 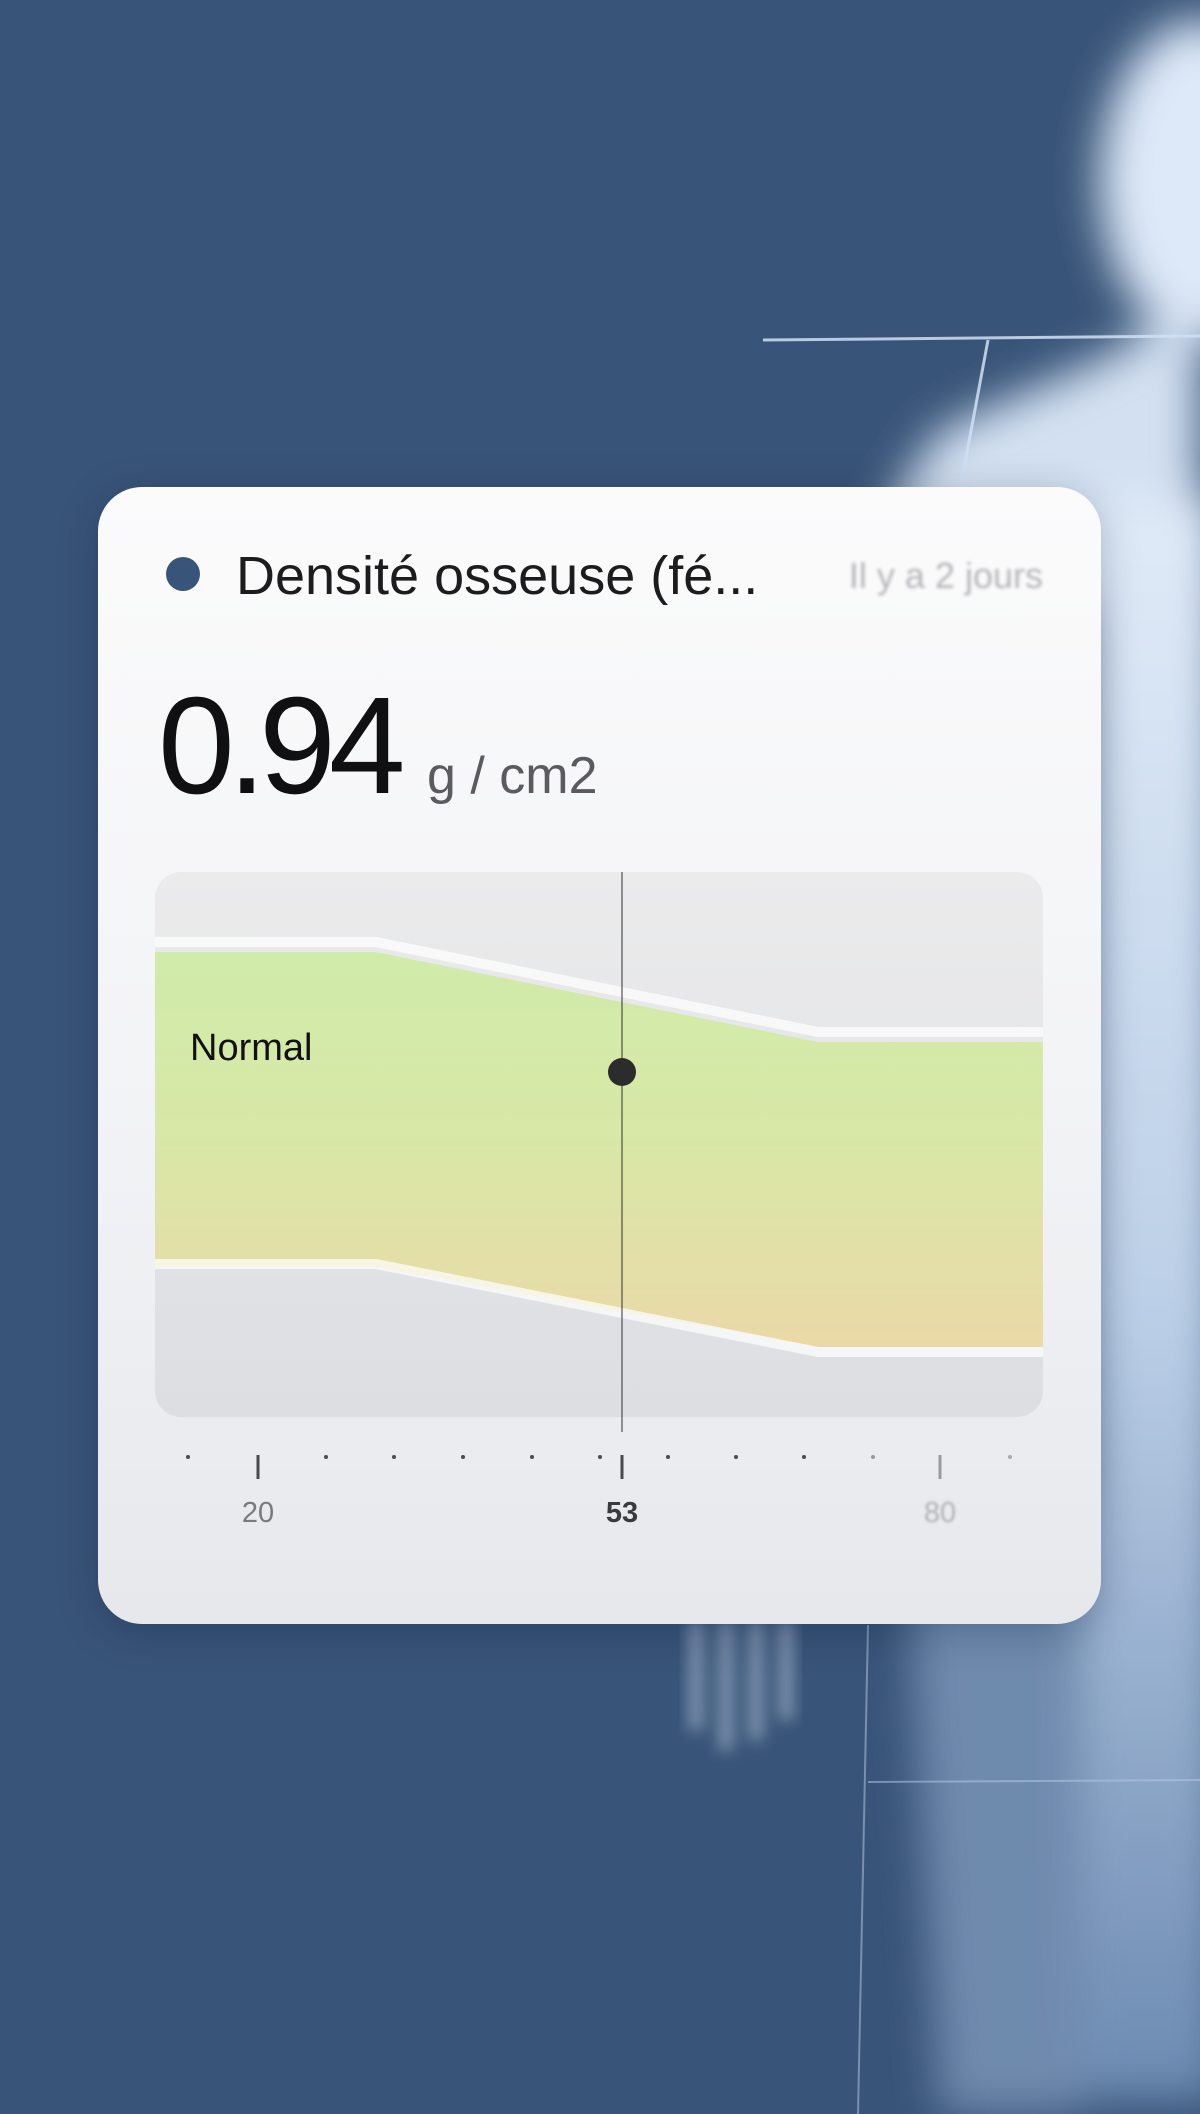 I want to click on x-tick-label-20: 20, so click(x=258, y=1513).